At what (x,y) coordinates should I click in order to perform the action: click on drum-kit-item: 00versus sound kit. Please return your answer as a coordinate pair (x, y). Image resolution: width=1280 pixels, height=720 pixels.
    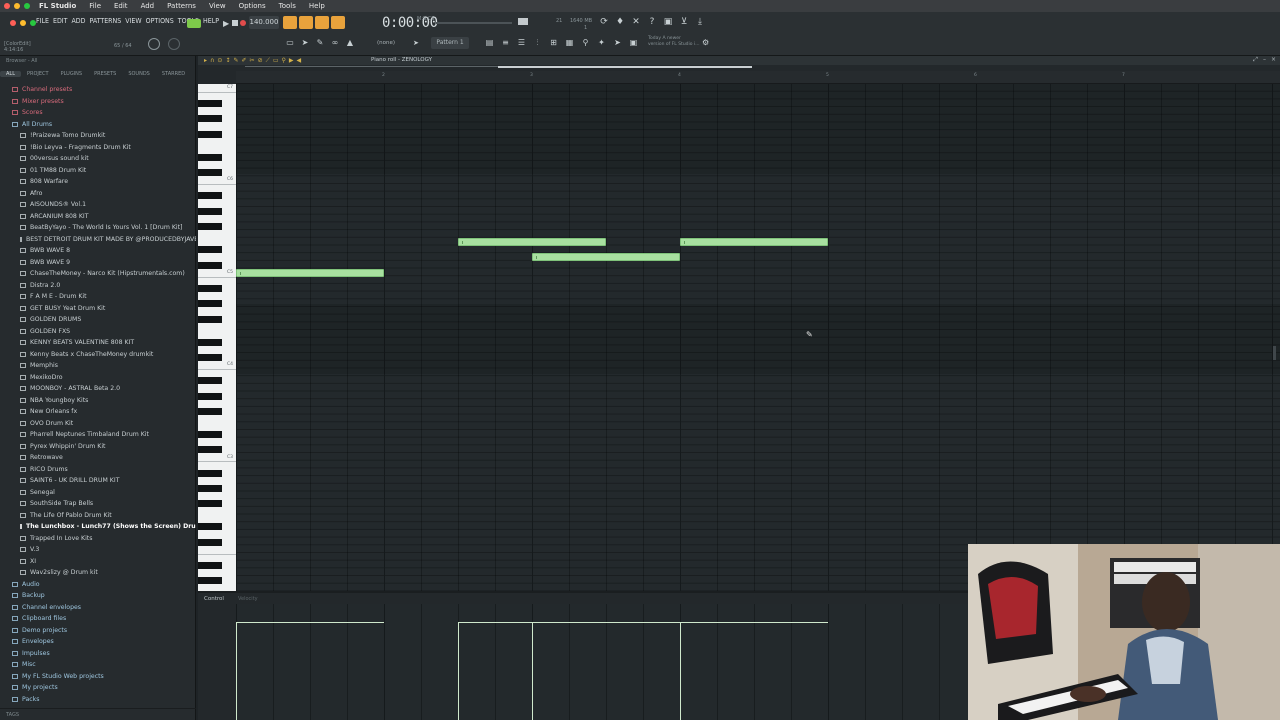
    Looking at the image, I should click on (98, 159).